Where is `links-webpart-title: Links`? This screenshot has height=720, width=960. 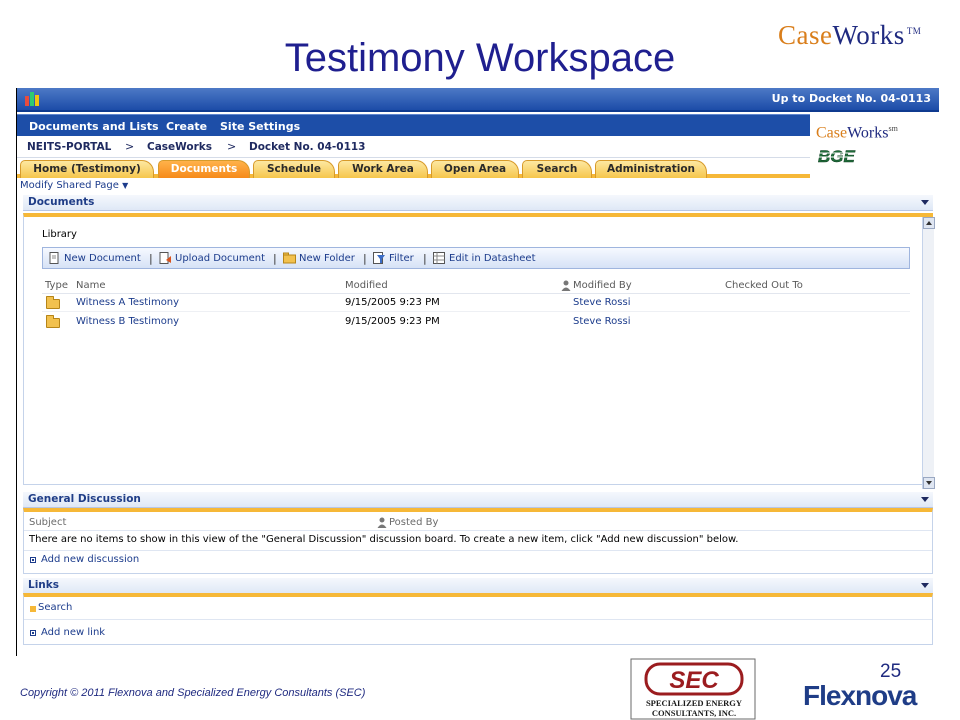
links-webpart-title: Links is located at coordinates (43, 585).